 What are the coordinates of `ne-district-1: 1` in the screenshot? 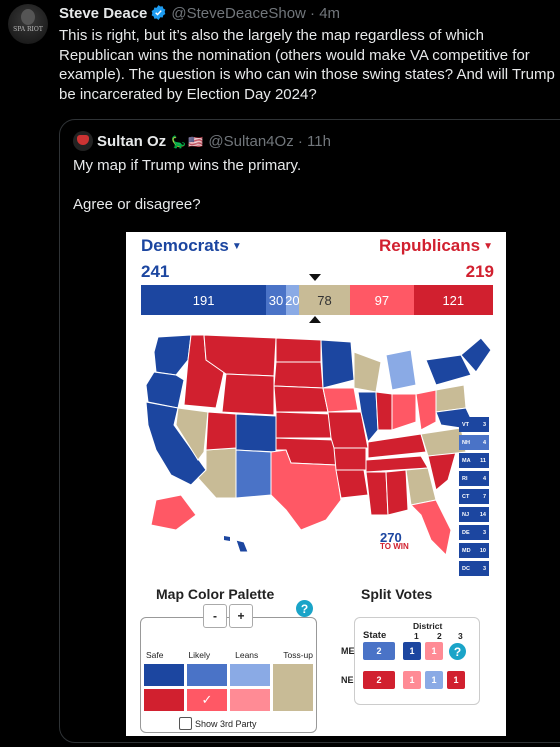 It's located at (412, 680).